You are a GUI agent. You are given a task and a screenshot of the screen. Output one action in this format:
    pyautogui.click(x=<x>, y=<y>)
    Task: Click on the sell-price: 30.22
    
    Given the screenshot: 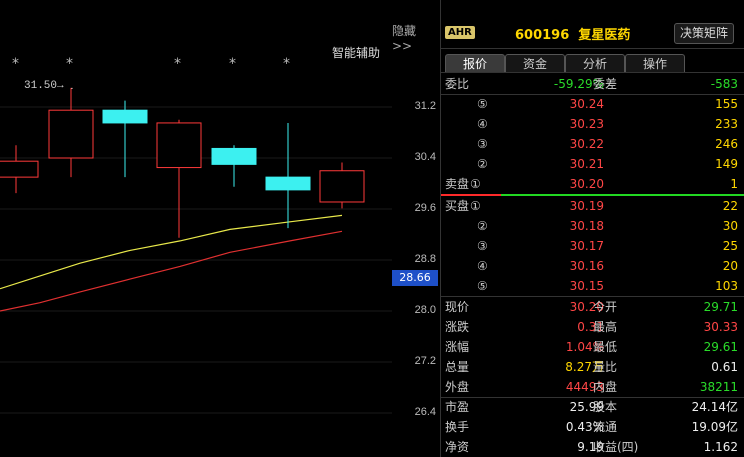 What is the action you would take?
    pyautogui.click(x=586, y=144)
    